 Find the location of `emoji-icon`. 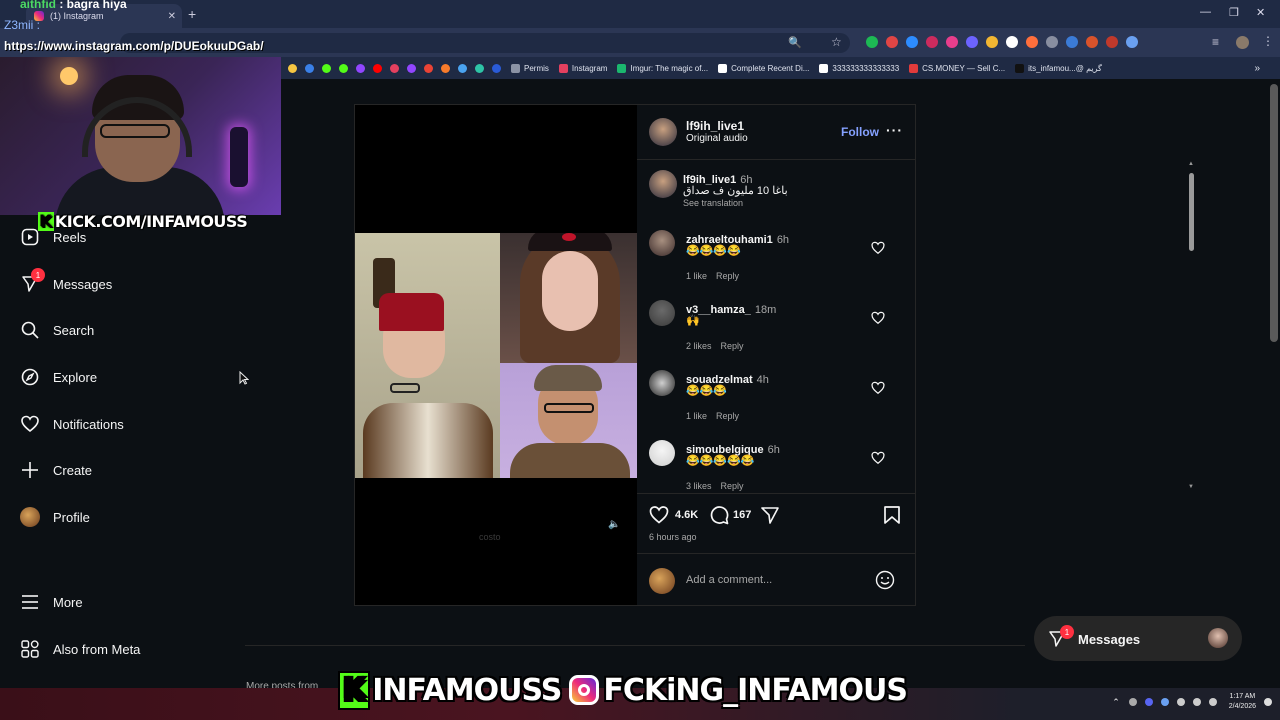

emoji-icon is located at coordinates (885, 582).